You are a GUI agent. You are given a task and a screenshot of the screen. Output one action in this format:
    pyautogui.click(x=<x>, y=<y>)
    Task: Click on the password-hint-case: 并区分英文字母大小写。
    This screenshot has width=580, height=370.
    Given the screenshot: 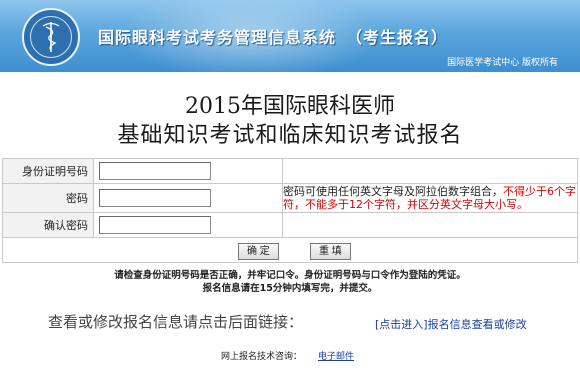 What is the action you would take?
    pyautogui.click(x=467, y=204)
    